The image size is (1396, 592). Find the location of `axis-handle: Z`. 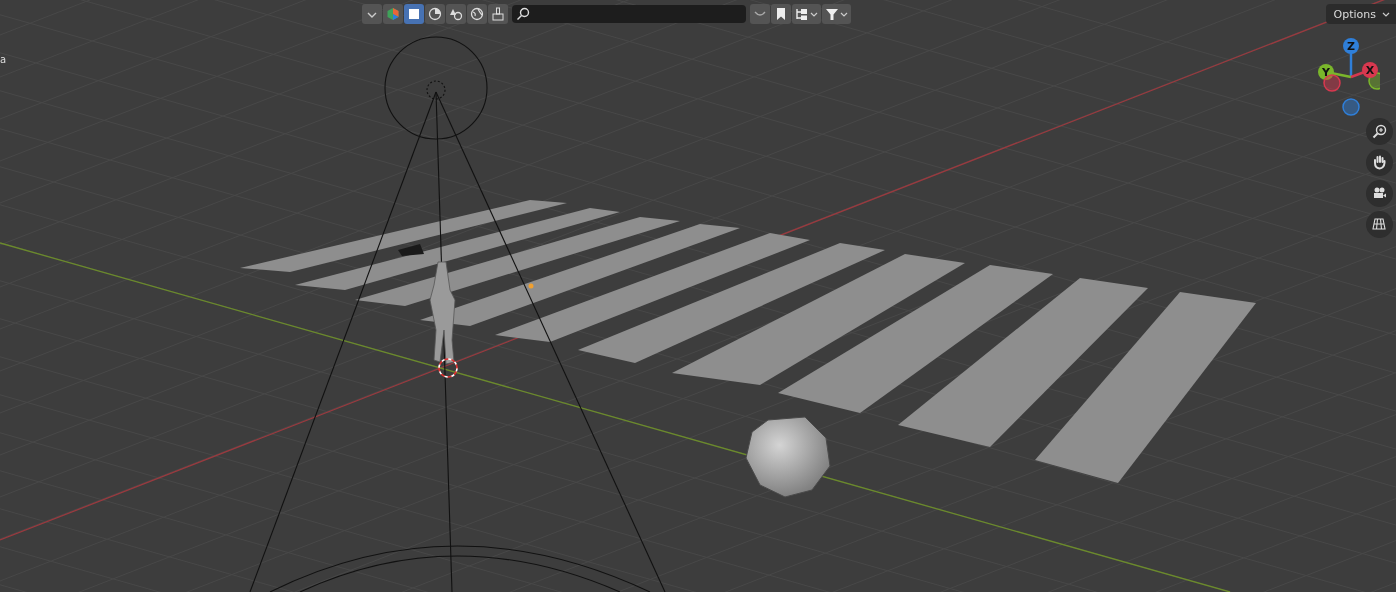

axis-handle: Z is located at coordinates (1351, 46).